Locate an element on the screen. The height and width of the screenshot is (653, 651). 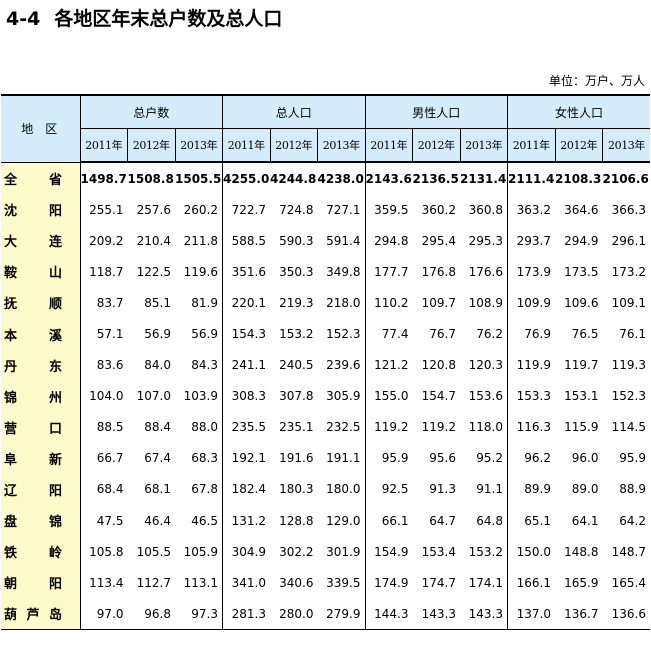
value-cell: 131.2 is located at coordinates (246, 521).